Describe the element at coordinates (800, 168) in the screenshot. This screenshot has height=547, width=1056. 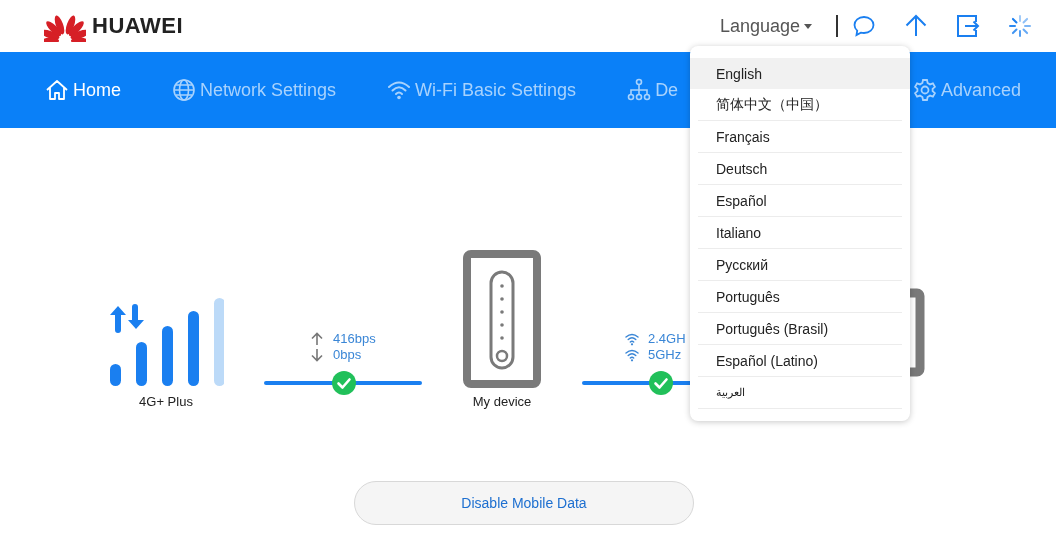
I see `language-option: Deutsch` at that location.